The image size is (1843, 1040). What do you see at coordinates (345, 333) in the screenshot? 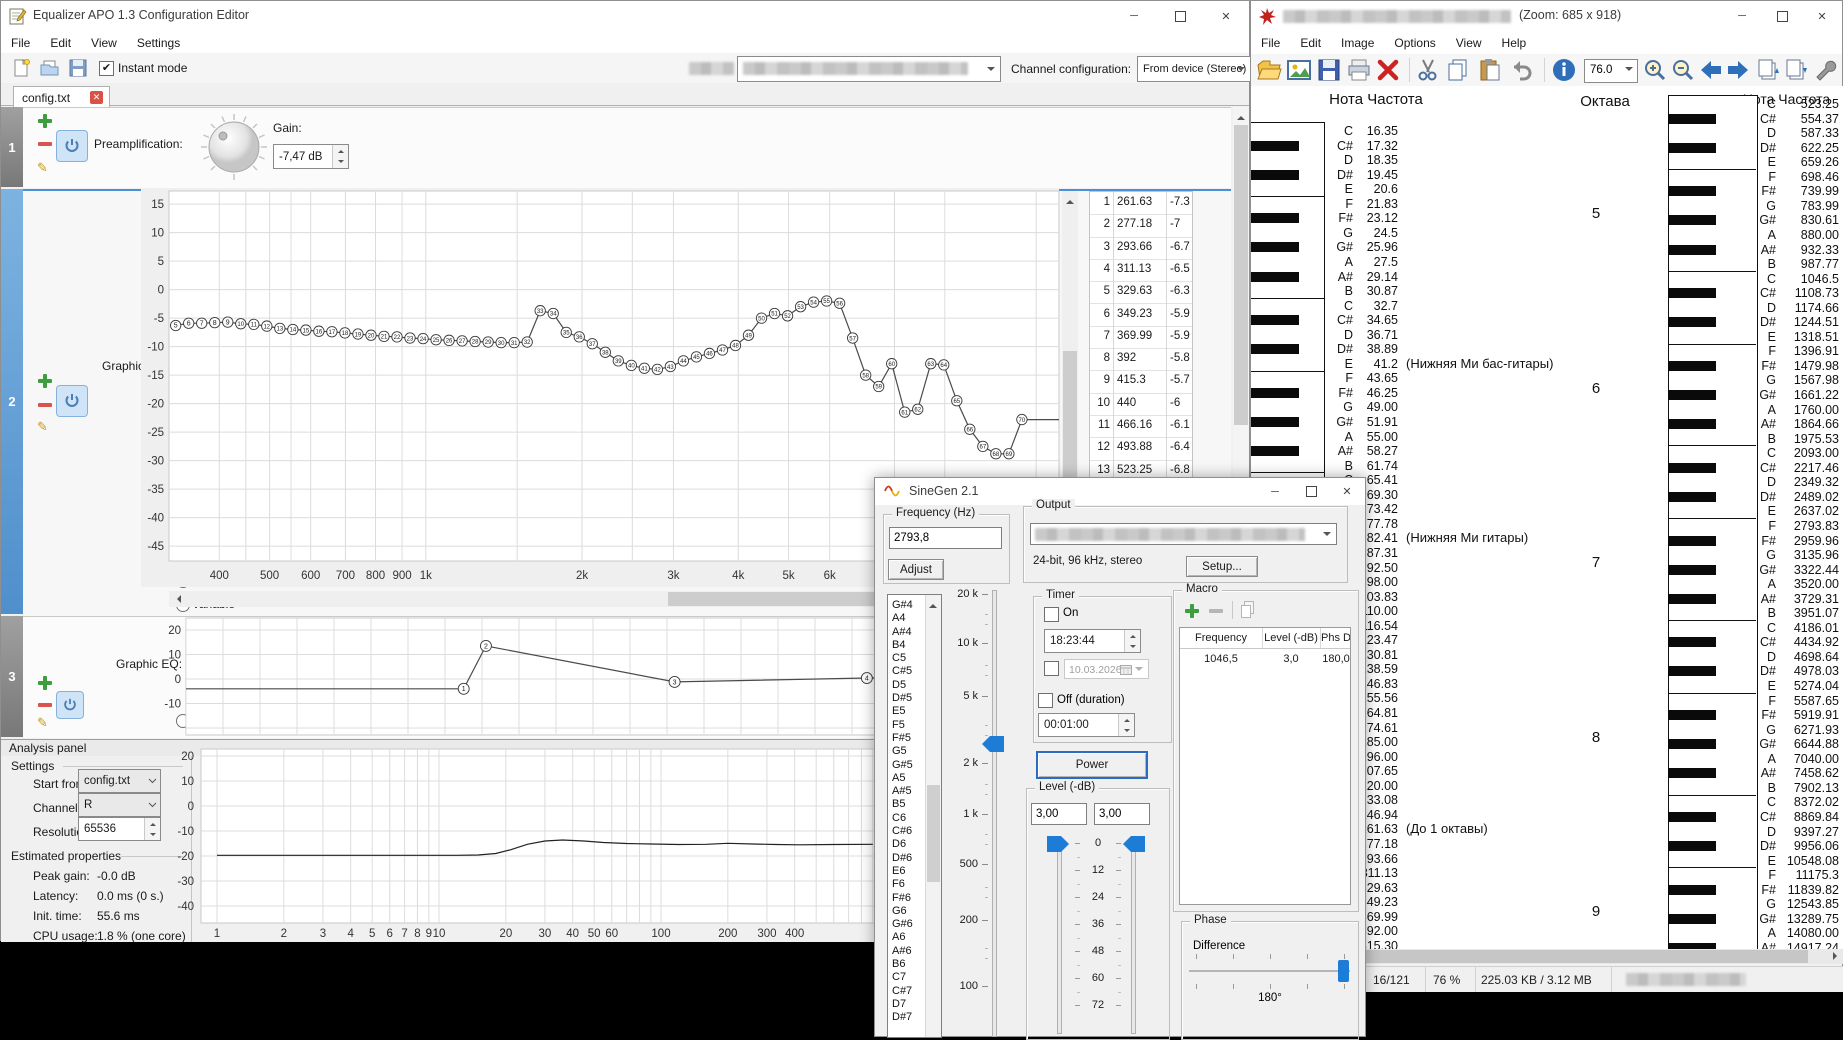
I see `eq-band-marker: 18` at bounding box center [345, 333].